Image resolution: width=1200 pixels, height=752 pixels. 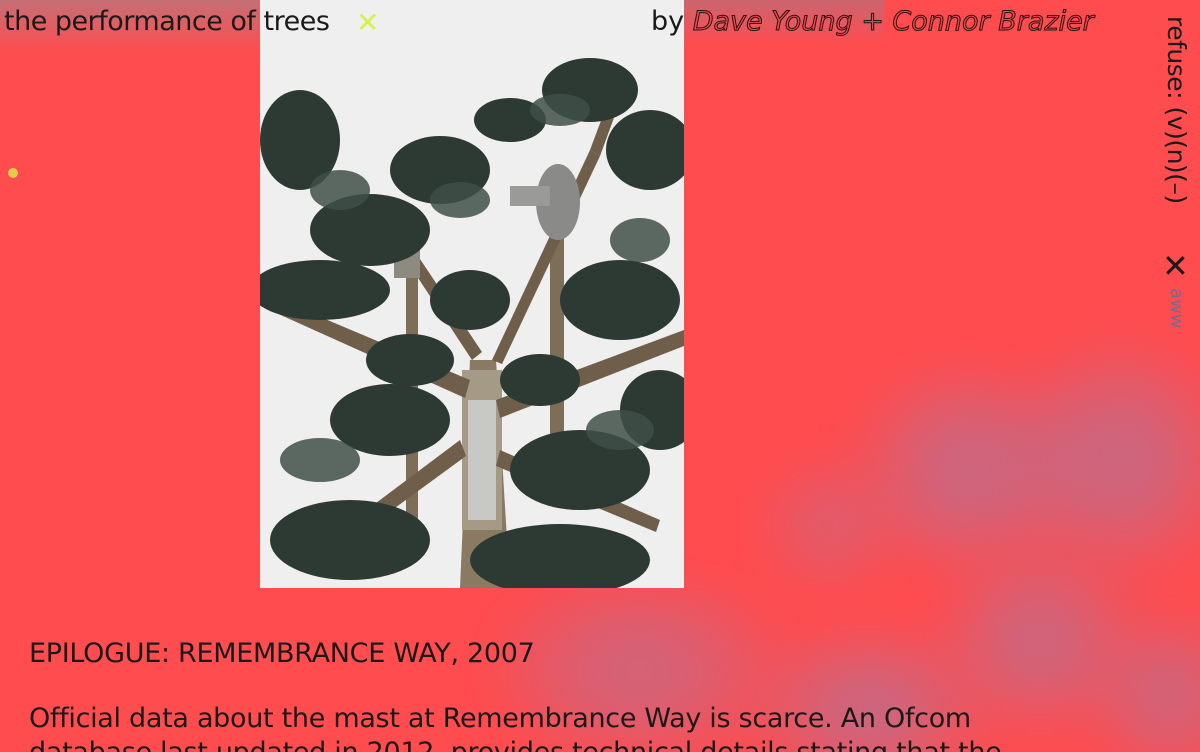 I want to click on close-mark-icon: ✕, so click(x=367, y=22).